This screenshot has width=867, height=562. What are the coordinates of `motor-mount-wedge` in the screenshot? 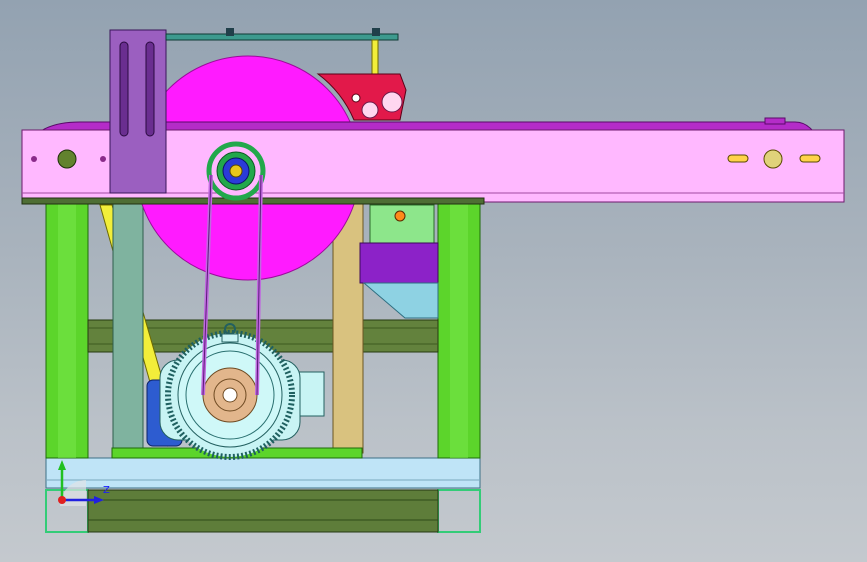 It's located at (400, 300).